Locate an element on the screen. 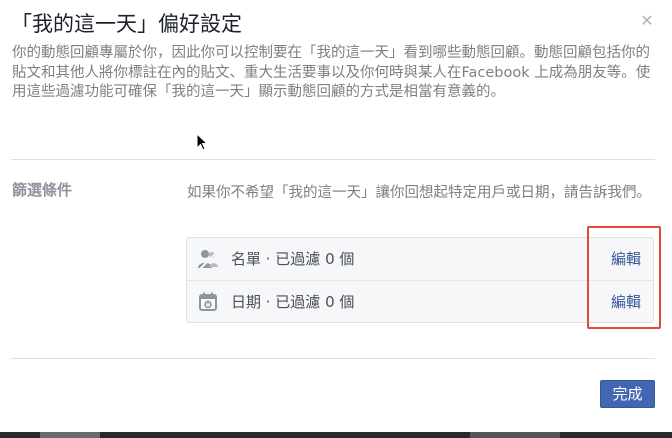 This screenshot has width=672, height=438. divider-bottom is located at coordinates (333, 358).